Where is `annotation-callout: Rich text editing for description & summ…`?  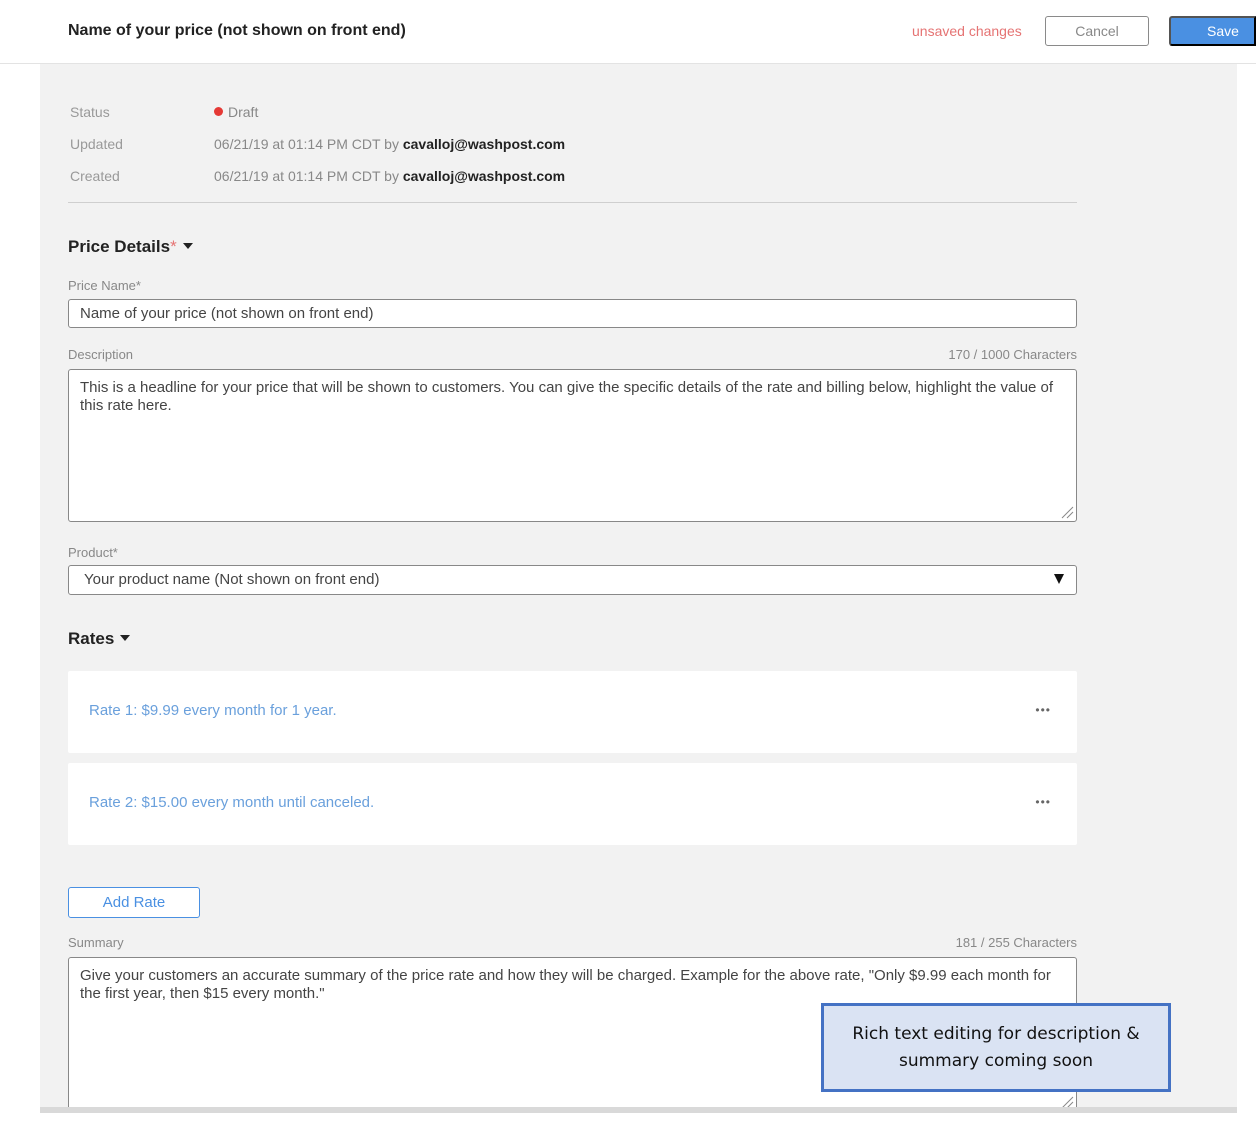 annotation-callout: Rich text editing for description & summ… is located at coordinates (996, 1047).